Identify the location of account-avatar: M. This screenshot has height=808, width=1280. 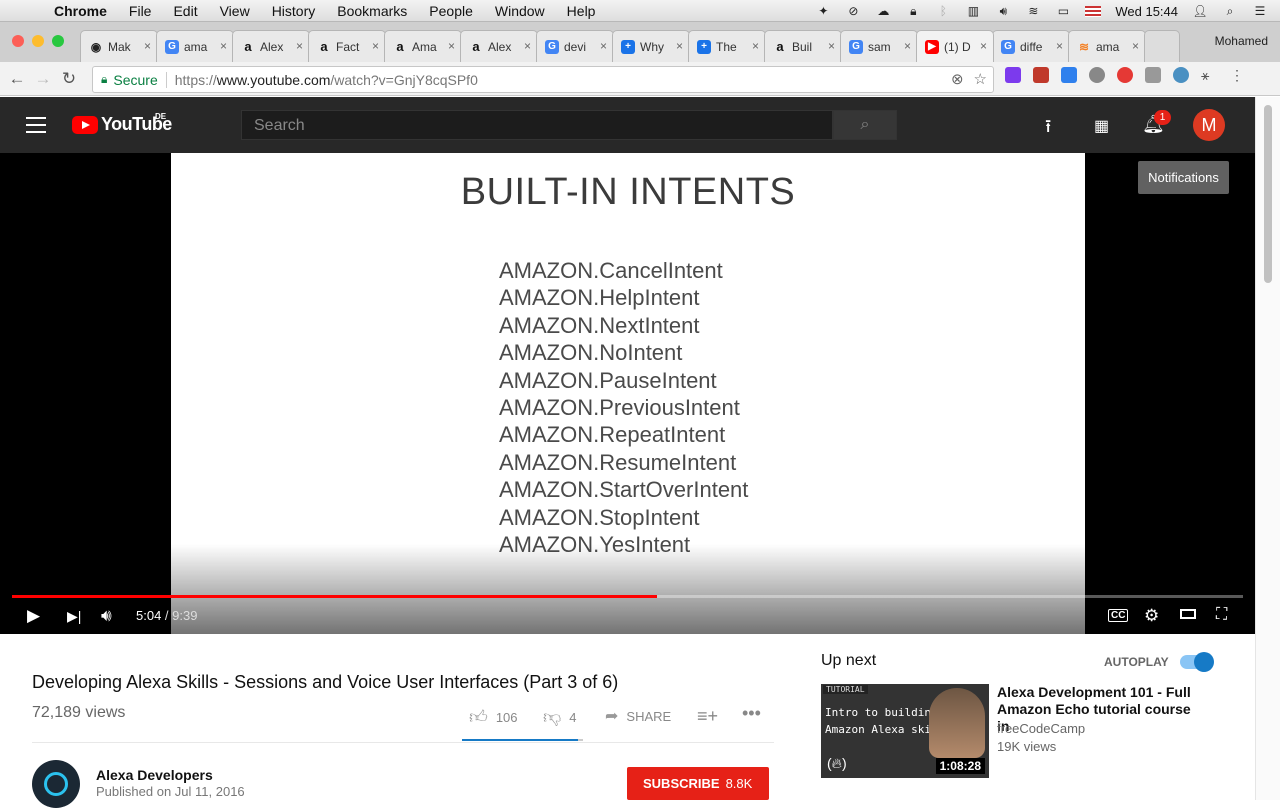
(1209, 125).